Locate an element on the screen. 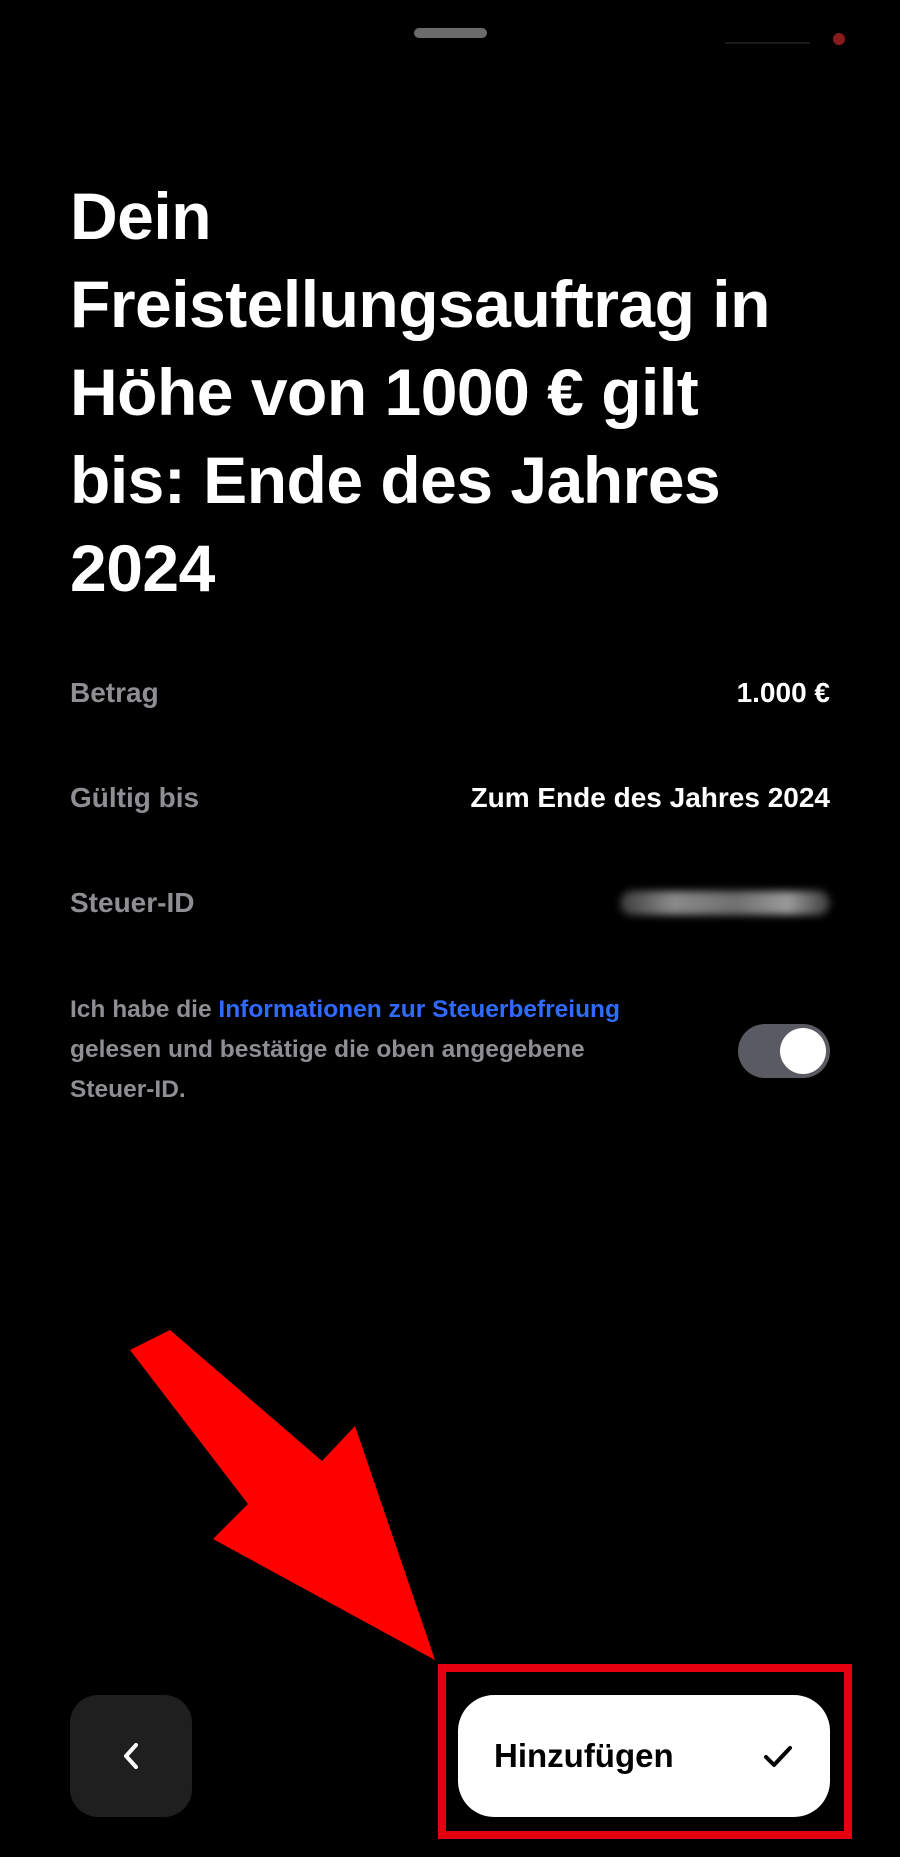 This screenshot has height=1857, width=900. add-button-label: Hinzufügen is located at coordinates (584, 1755).